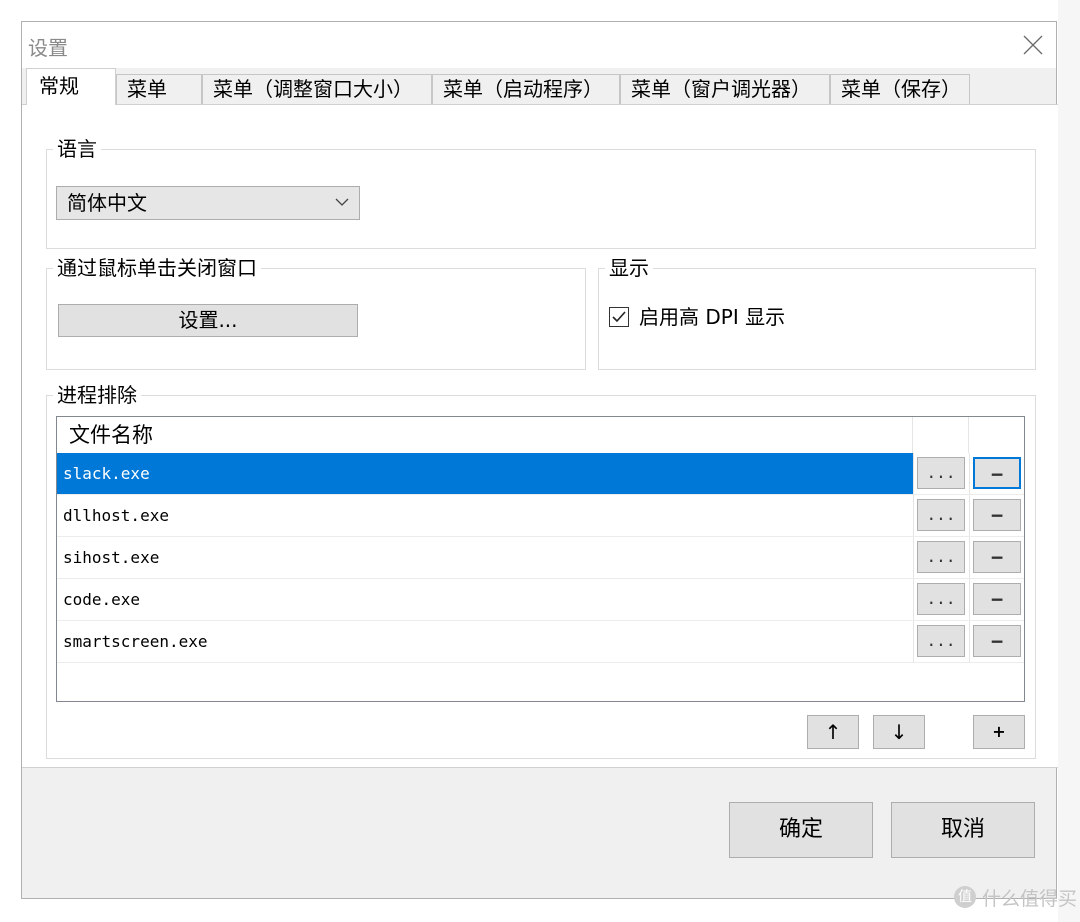  I want to click on process-name: slack.exe, so click(106, 473).